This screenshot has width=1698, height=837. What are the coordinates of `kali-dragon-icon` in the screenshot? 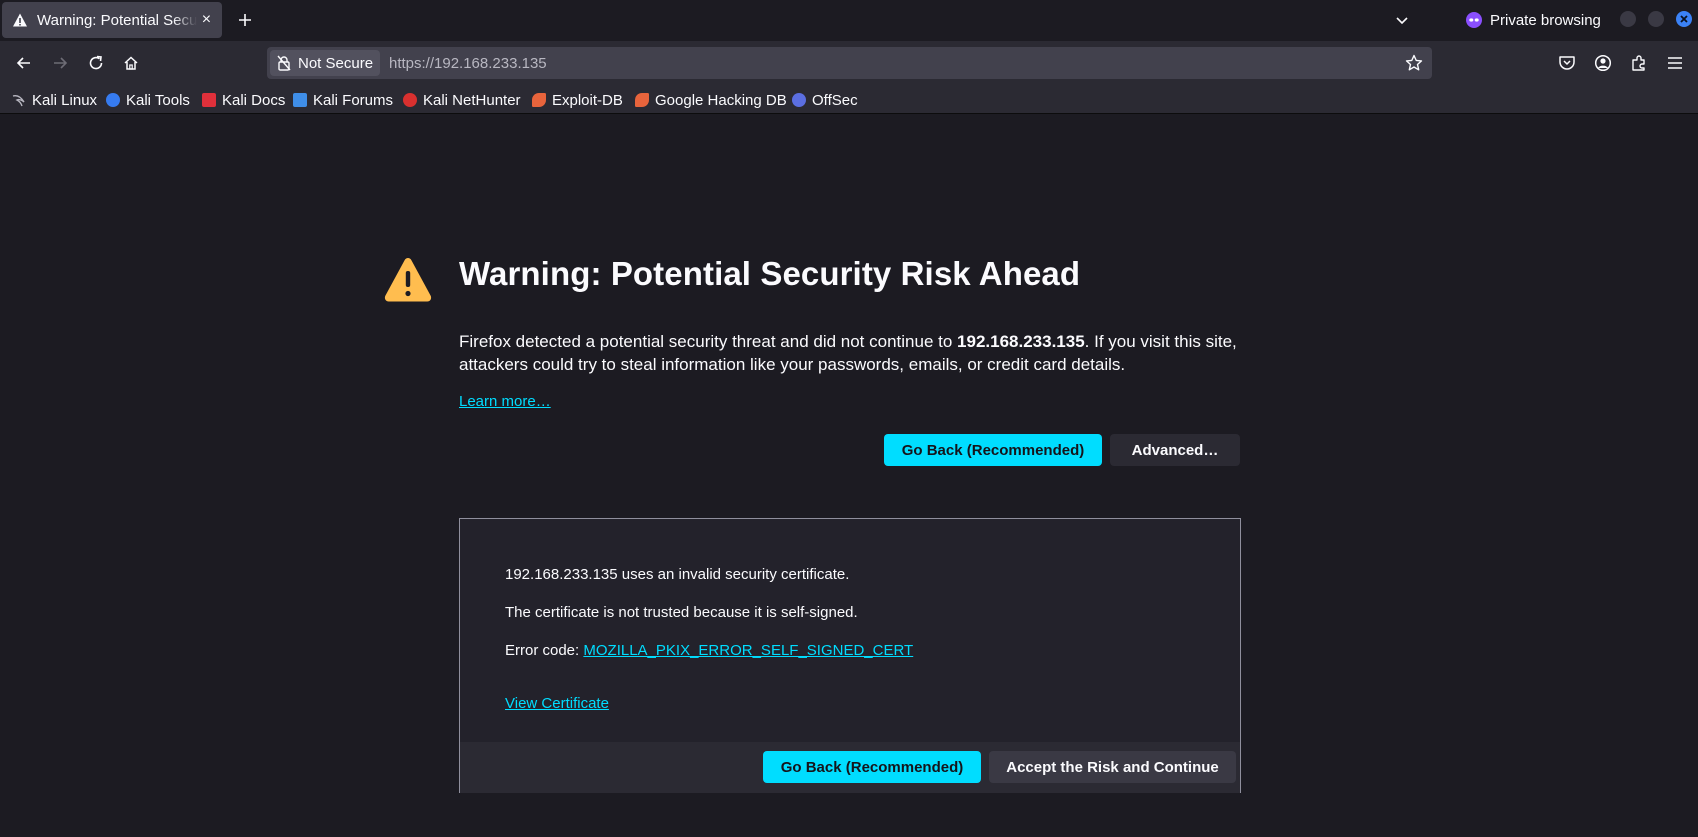 It's located at (19, 100).